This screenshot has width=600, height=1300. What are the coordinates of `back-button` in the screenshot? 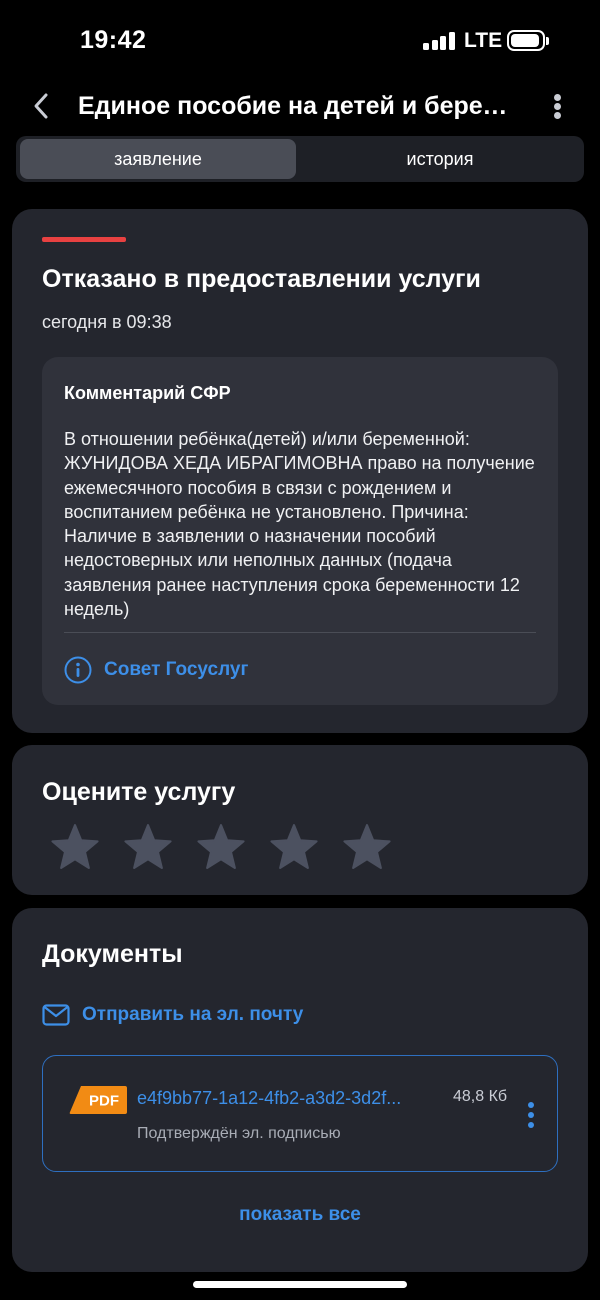 It's located at (43, 106).